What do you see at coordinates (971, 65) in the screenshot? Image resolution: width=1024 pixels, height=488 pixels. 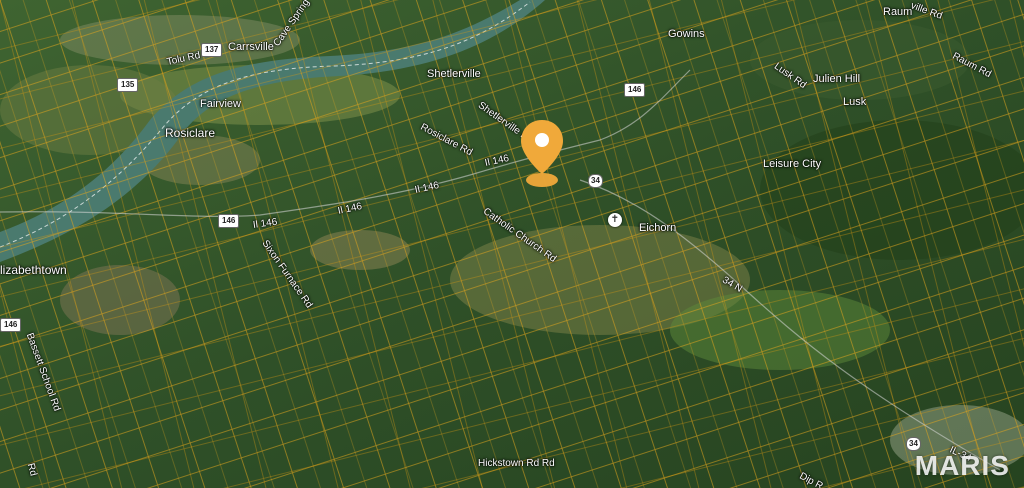 I see `road-label-raum-rd: Raum Rd` at bounding box center [971, 65].